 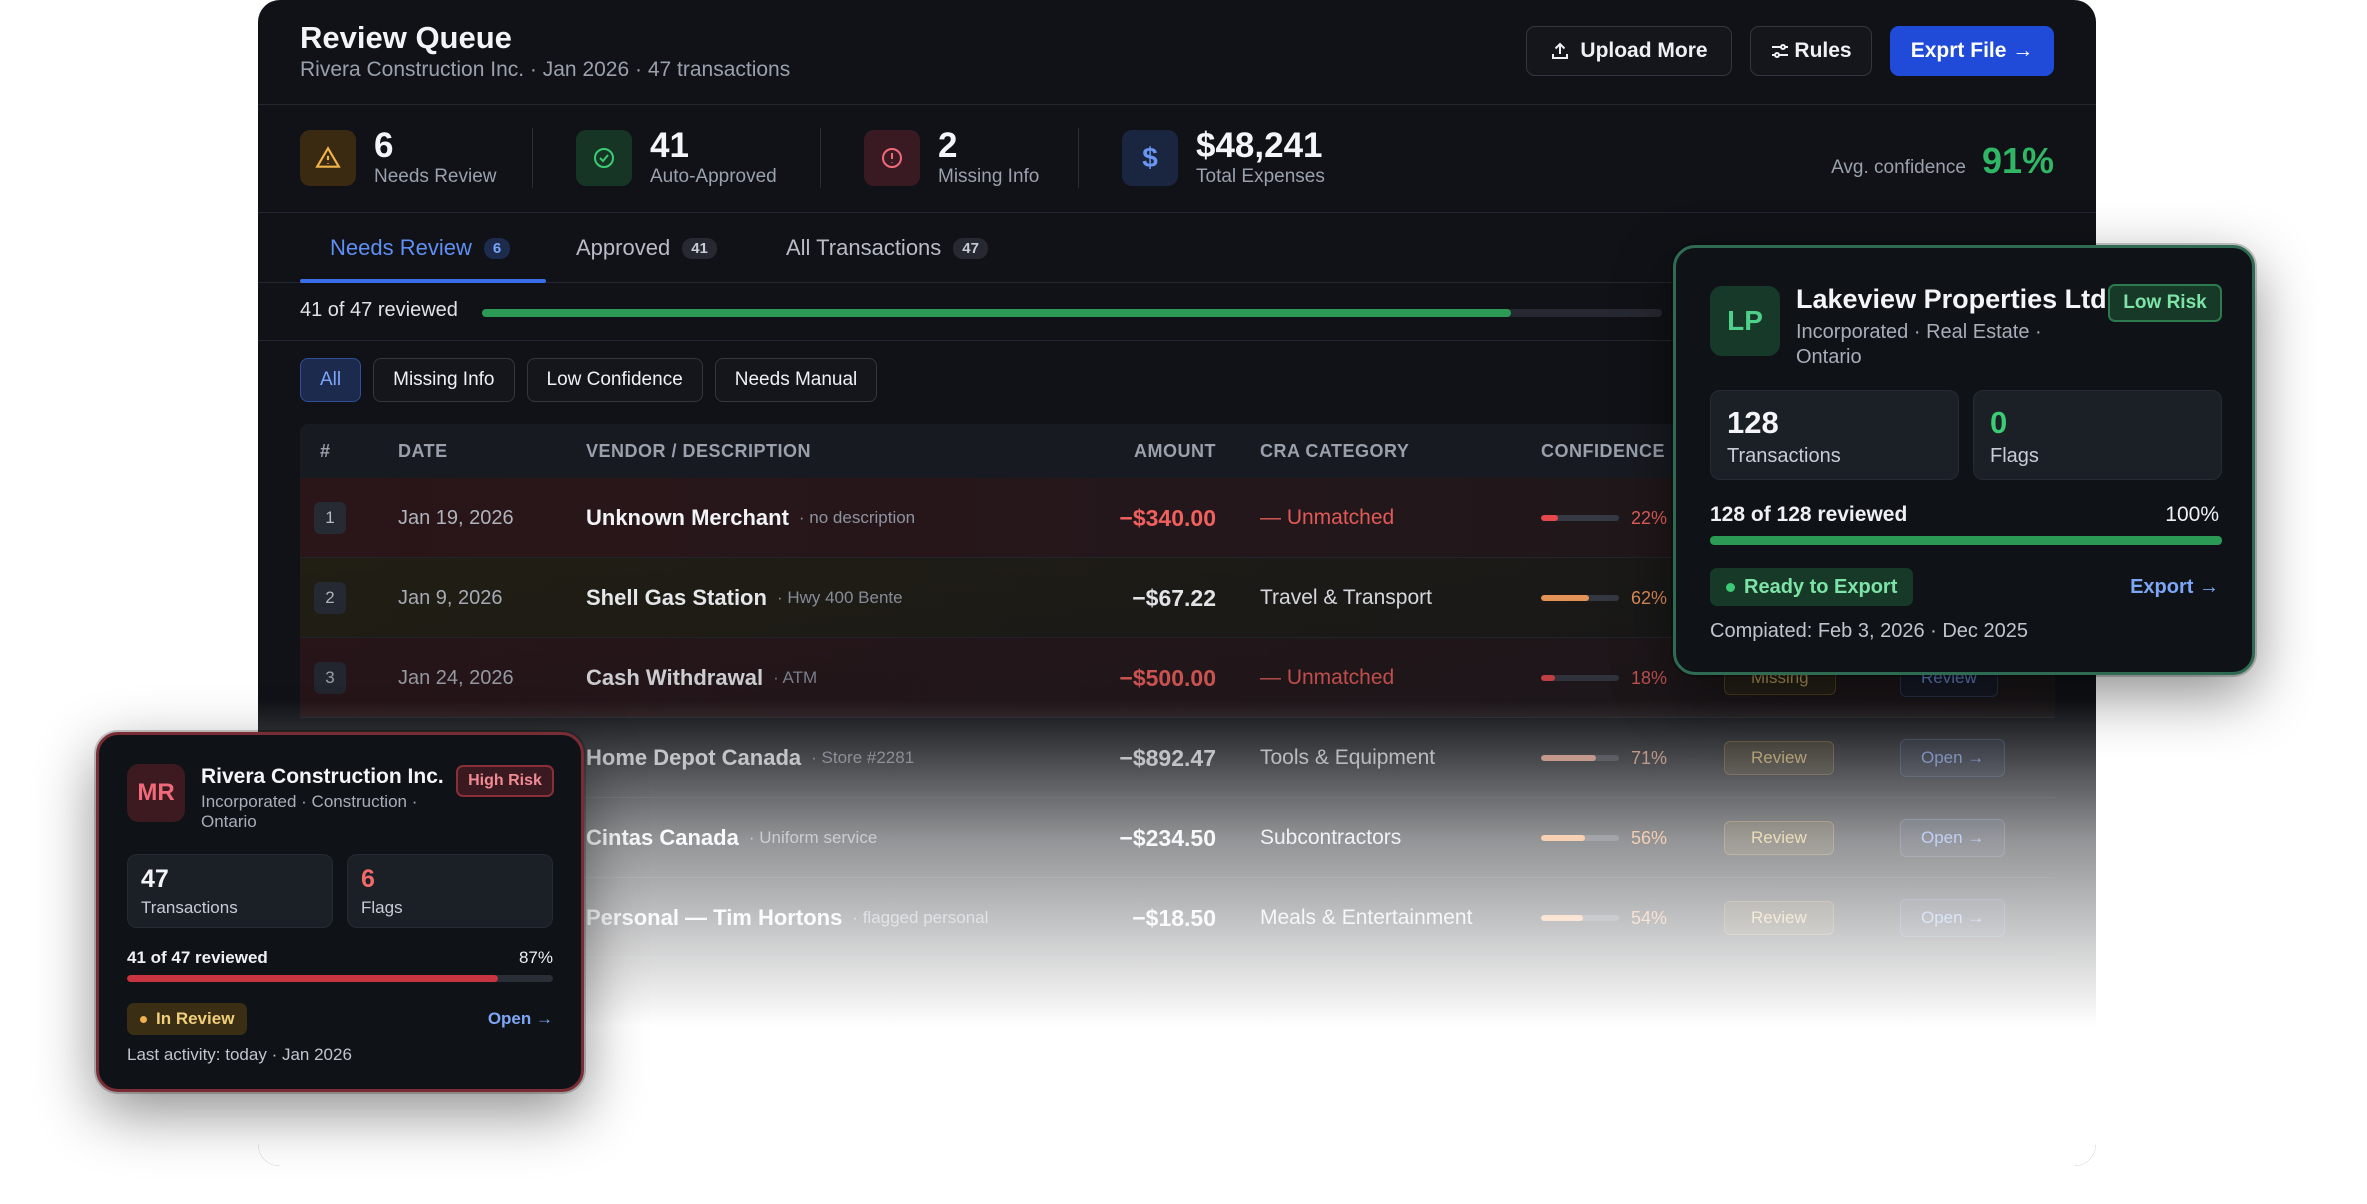 What do you see at coordinates (155, 879) in the screenshot?
I see `mini-value: 47` at bounding box center [155, 879].